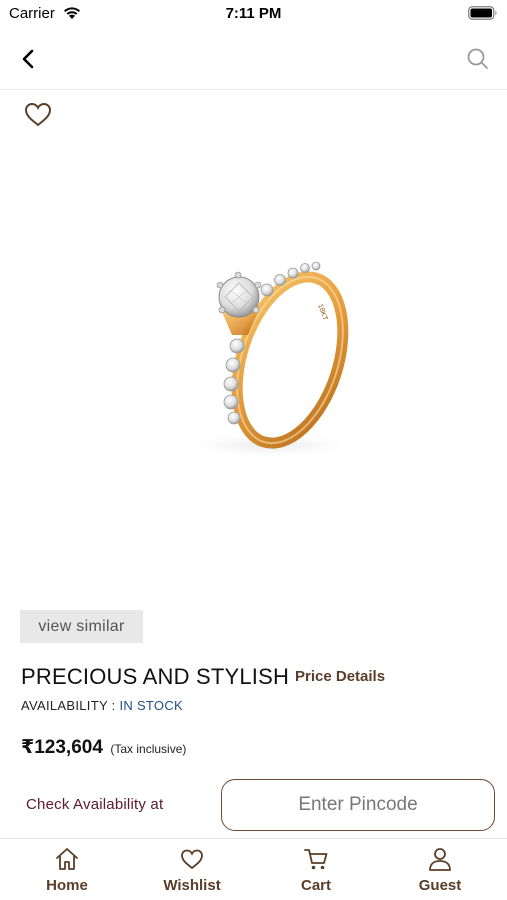  Describe the element at coordinates (67, 885) in the screenshot. I see `tab-label: Home` at that location.